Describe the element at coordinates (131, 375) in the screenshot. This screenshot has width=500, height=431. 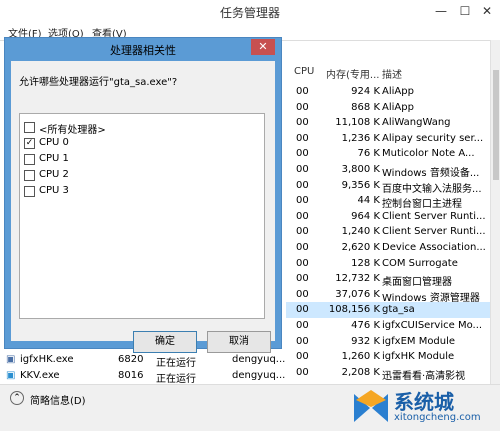
I see `process-pid: 8016` at that location.